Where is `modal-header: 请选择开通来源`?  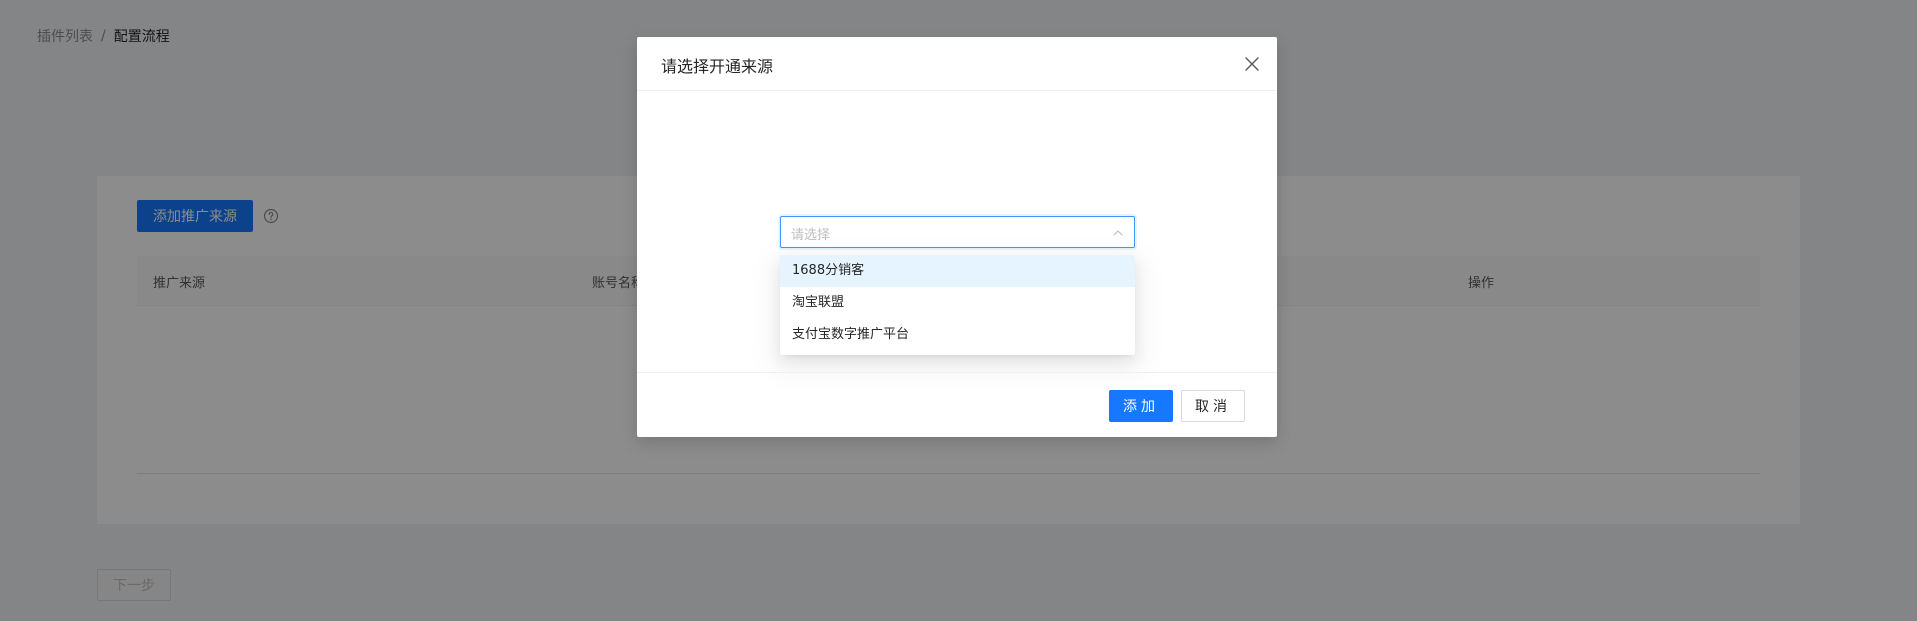
modal-header: 请选择开通来源 is located at coordinates (957, 64).